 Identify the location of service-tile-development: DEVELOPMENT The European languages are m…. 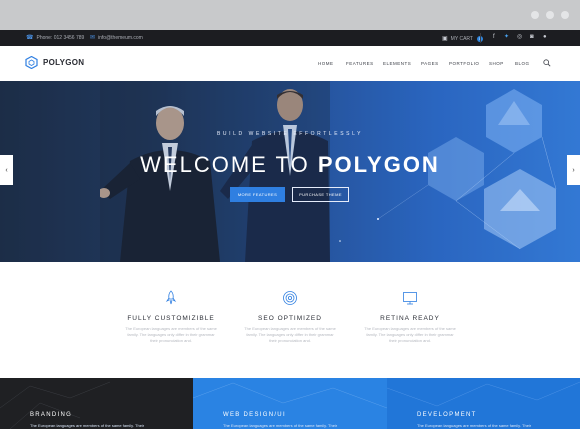
(483, 403).